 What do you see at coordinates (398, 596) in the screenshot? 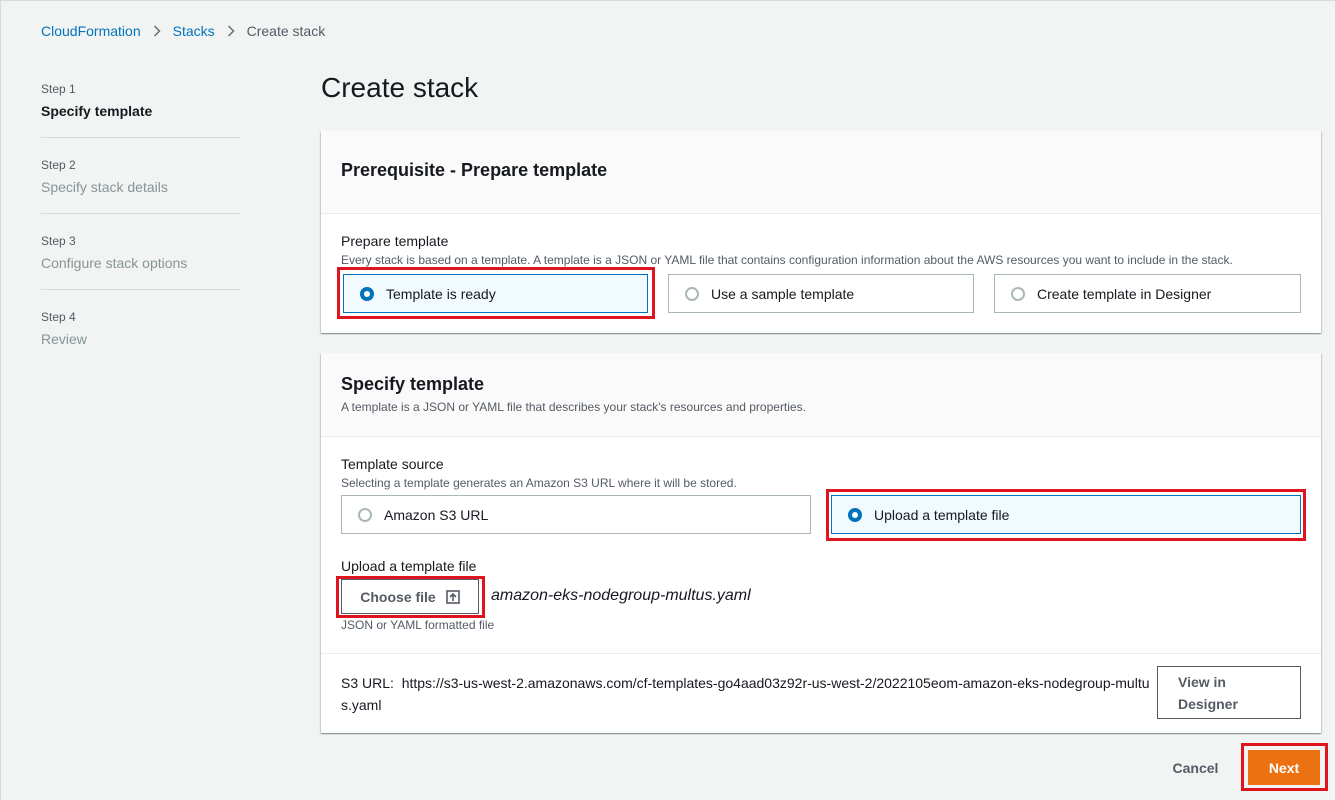
I see `choose-file-label: Choose file` at bounding box center [398, 596].